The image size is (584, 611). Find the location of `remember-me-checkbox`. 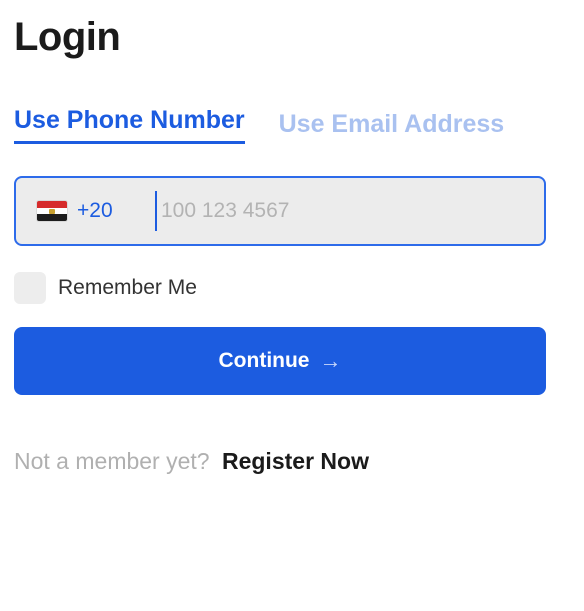

remember-me-checkbox is located at coordinates (30, 288).